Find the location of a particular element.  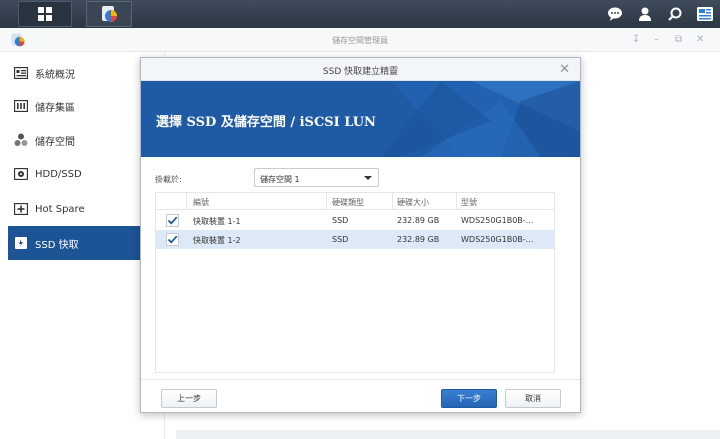

storage-pool-icon is located at coordinates (21, 106).